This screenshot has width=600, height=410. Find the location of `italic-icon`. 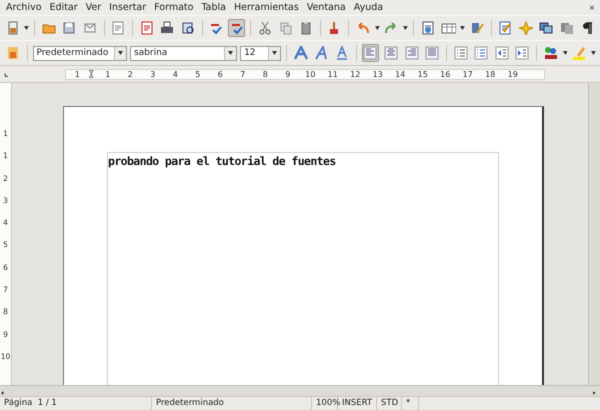

italic-icon is located at coordinates (321, 53).